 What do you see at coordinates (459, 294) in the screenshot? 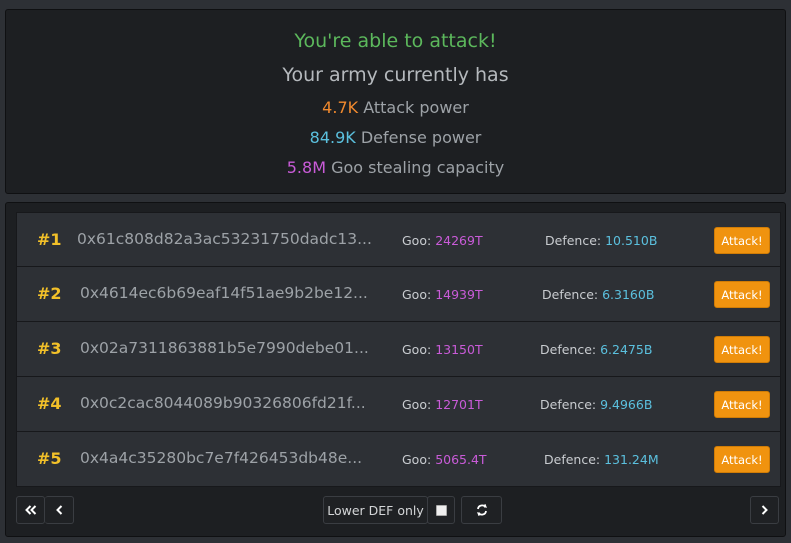
I see `goo-value: 14939T` at bounding box center [459, 294].